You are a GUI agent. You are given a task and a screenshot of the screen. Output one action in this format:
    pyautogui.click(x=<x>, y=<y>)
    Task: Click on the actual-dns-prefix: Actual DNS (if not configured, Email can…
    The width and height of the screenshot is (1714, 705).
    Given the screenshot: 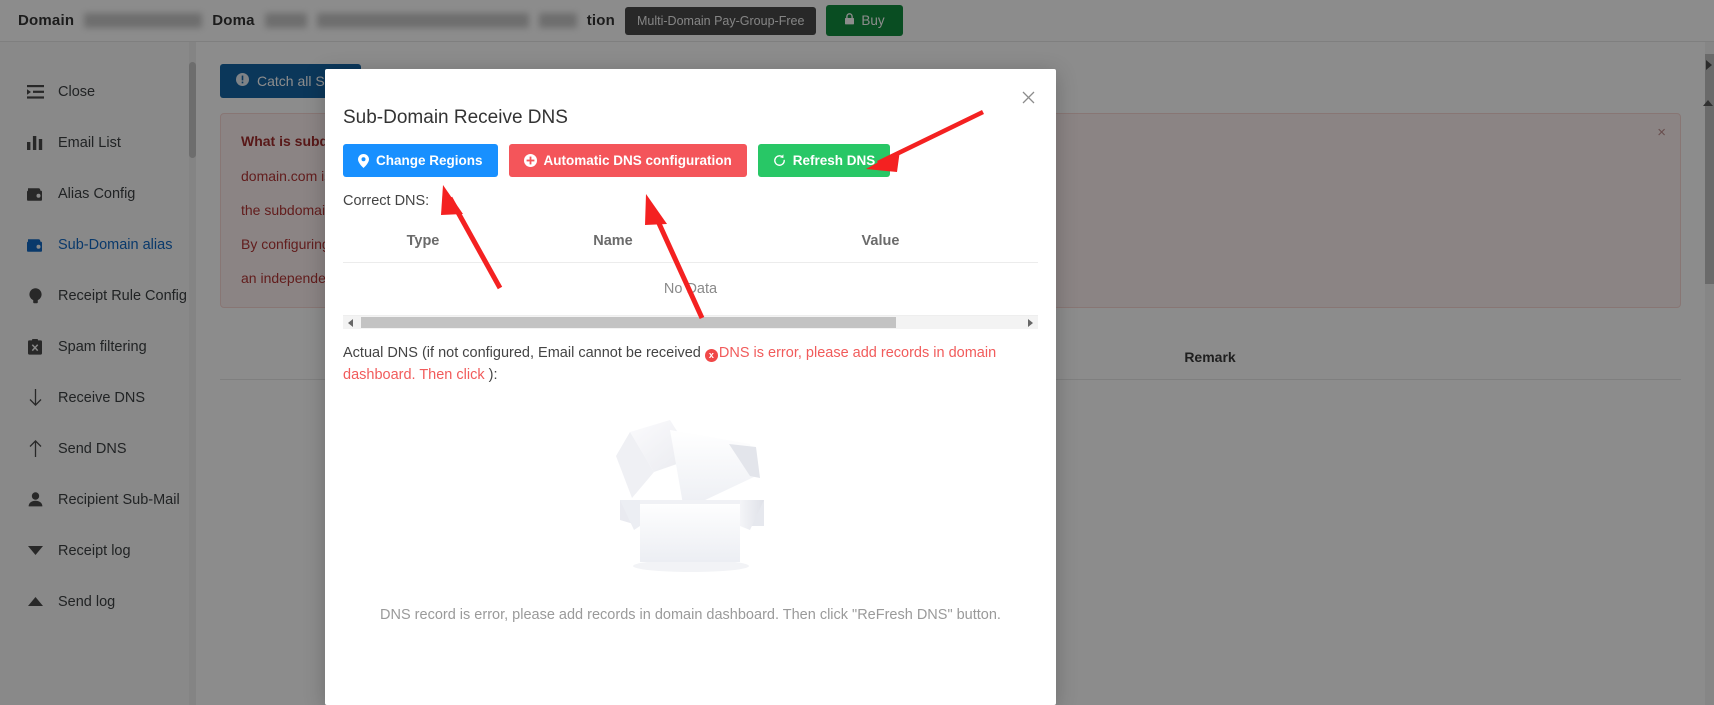 What is the action you would take?
    pyautogui.click(x=524, y=353)
    